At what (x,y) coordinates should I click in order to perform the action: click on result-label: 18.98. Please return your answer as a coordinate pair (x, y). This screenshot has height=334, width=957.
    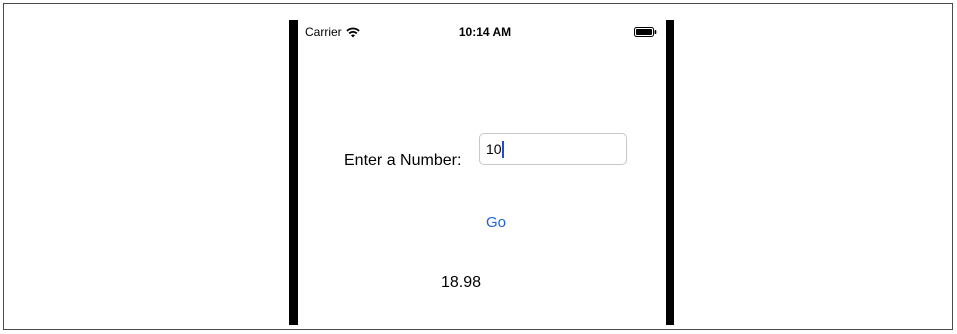
    Looking at the image, I should click on (461, 282).